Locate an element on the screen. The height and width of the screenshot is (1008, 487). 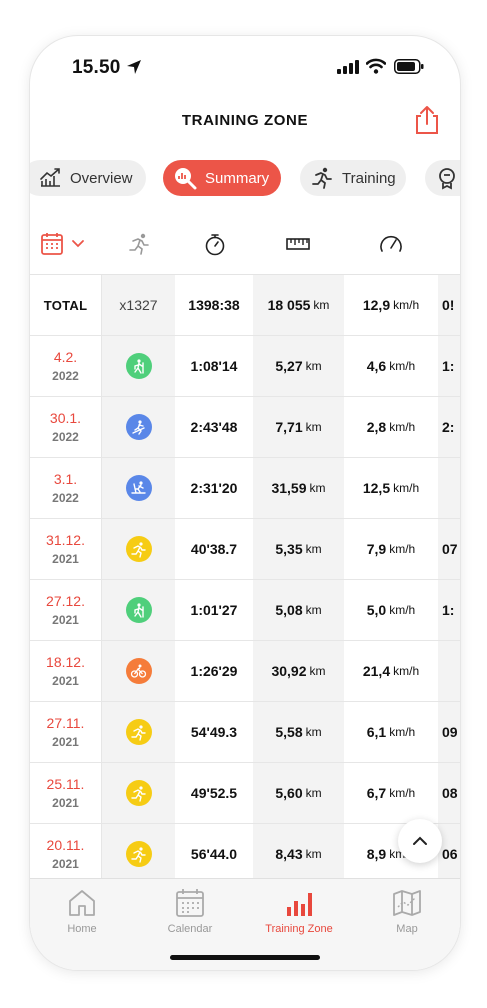
row-date: 20.11. 2021 is located at coordinates (66, 851).